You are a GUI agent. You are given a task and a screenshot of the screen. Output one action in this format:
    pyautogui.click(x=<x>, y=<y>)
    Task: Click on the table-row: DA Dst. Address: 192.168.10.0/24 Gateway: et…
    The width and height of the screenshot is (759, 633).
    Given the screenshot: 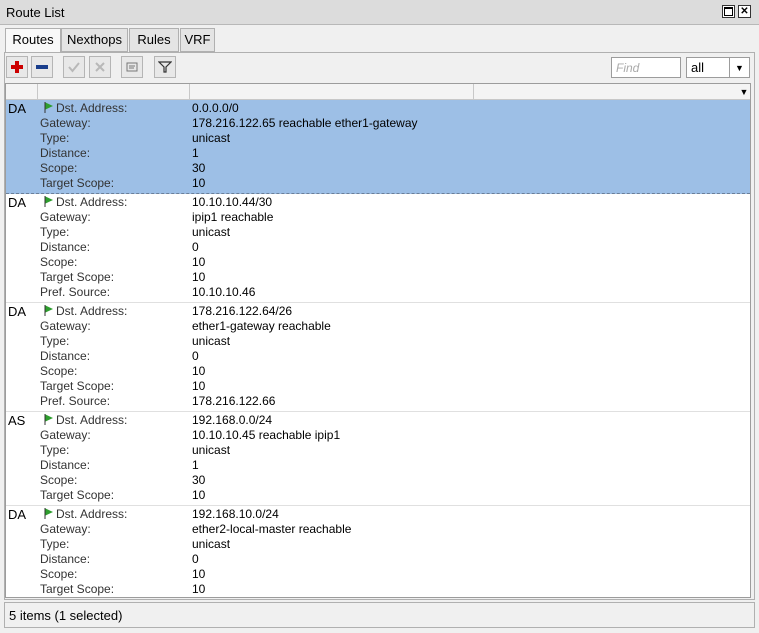 What is the action you would take?
    pyautogui.click(x=378, y=551)
    